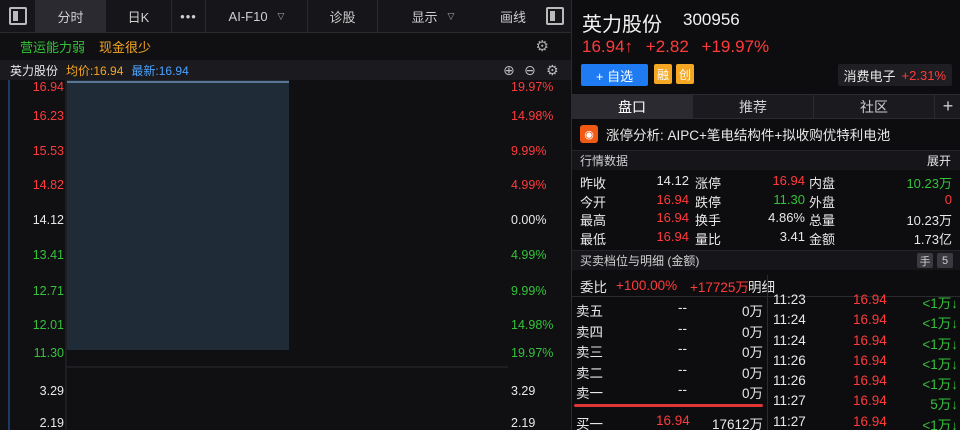  Describe the element at coordinates (589, 423) in the screenshot. I see `buy-one-label: 买一` at that location.